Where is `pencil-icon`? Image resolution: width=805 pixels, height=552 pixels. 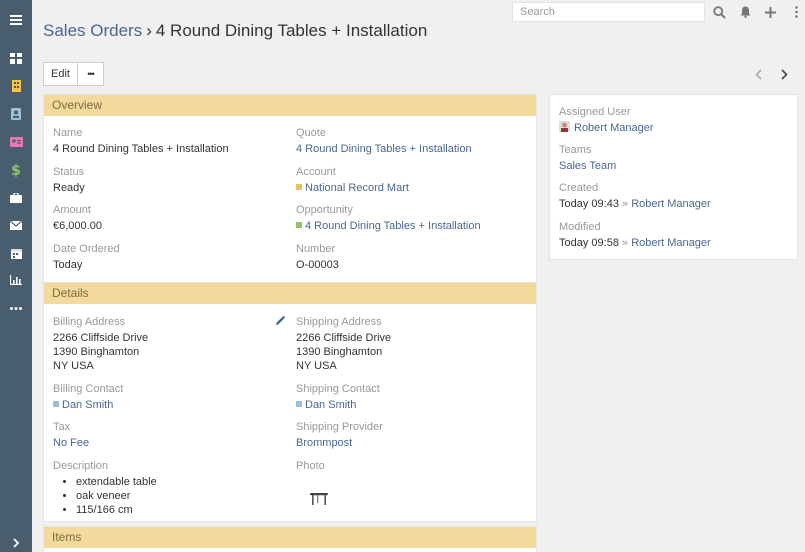 pencil-icon is located at coordinates (280, 322).